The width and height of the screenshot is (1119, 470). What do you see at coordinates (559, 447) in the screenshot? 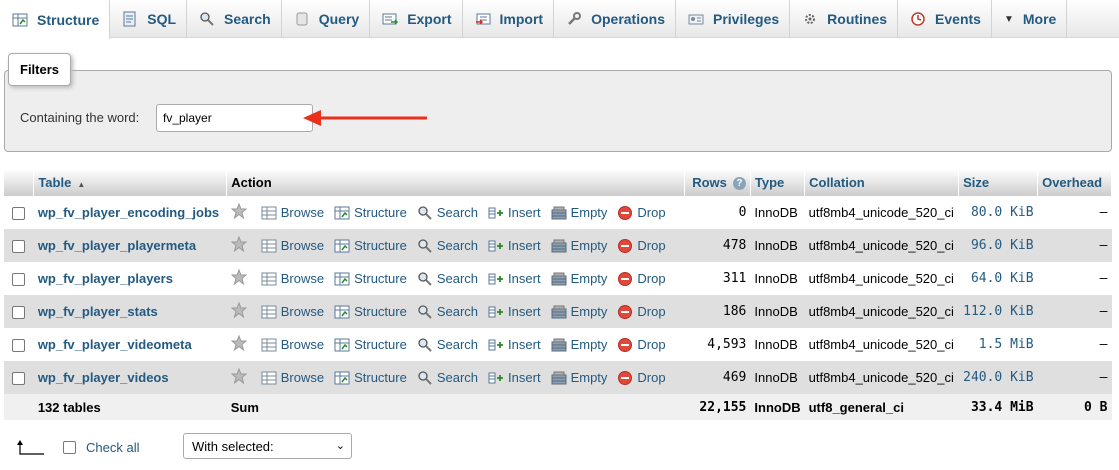
I see `bulk-actions-bar: Check all With selected: ⌄` at bounding box center [559, 447].